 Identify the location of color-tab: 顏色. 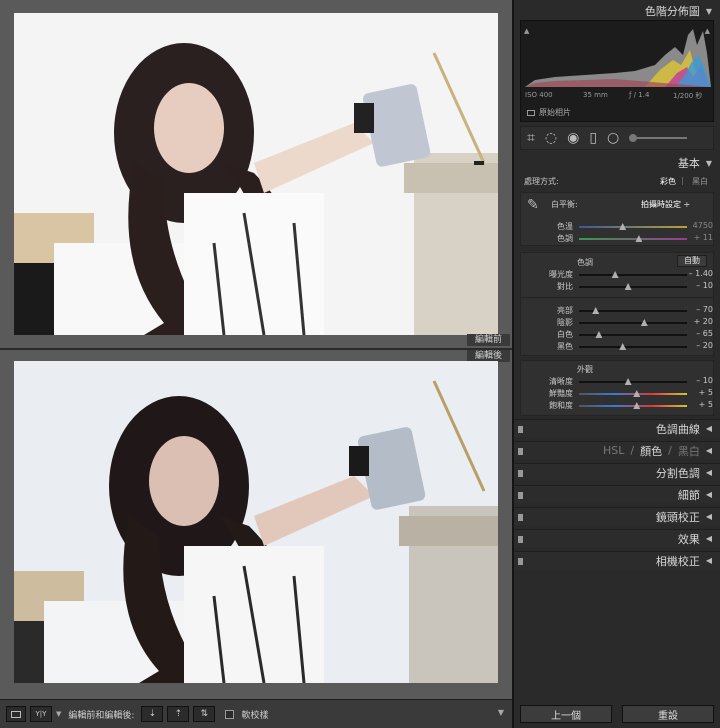
(651, 451).